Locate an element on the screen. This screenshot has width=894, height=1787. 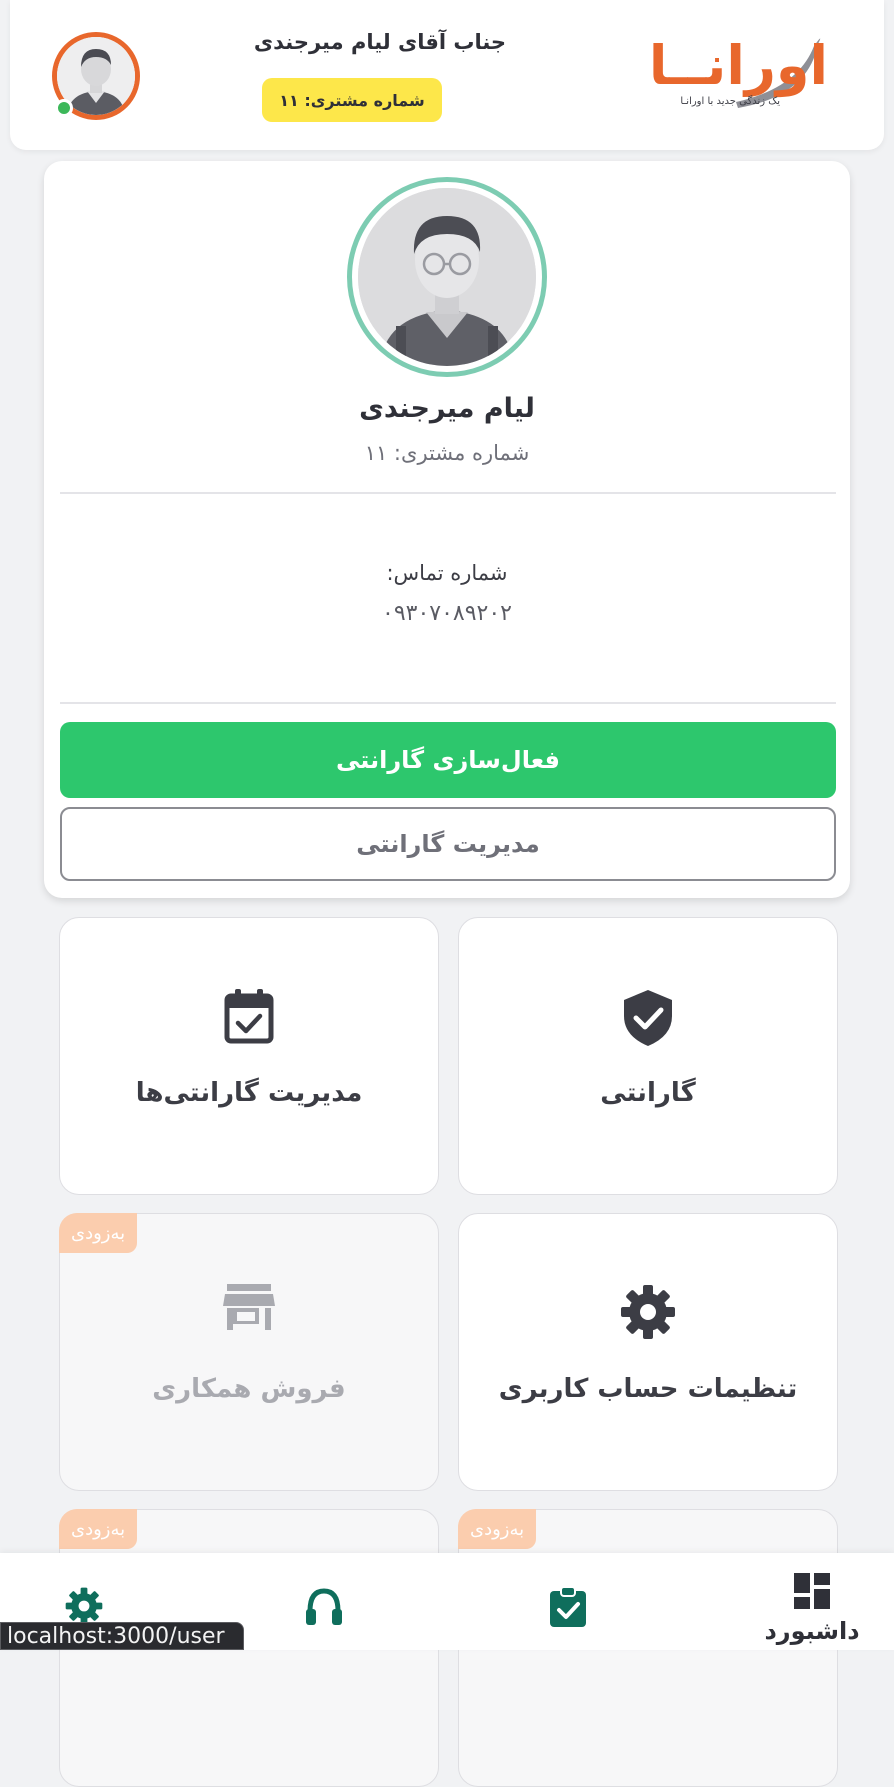
calendar-check-icon is located at coordinates (249, 1016).